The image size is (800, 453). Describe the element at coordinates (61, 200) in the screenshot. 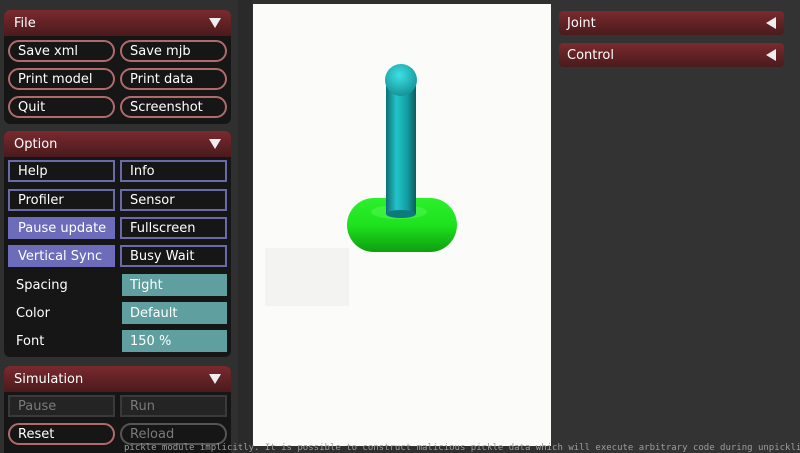

I see `profiler-toggle: Profiler` at that location.